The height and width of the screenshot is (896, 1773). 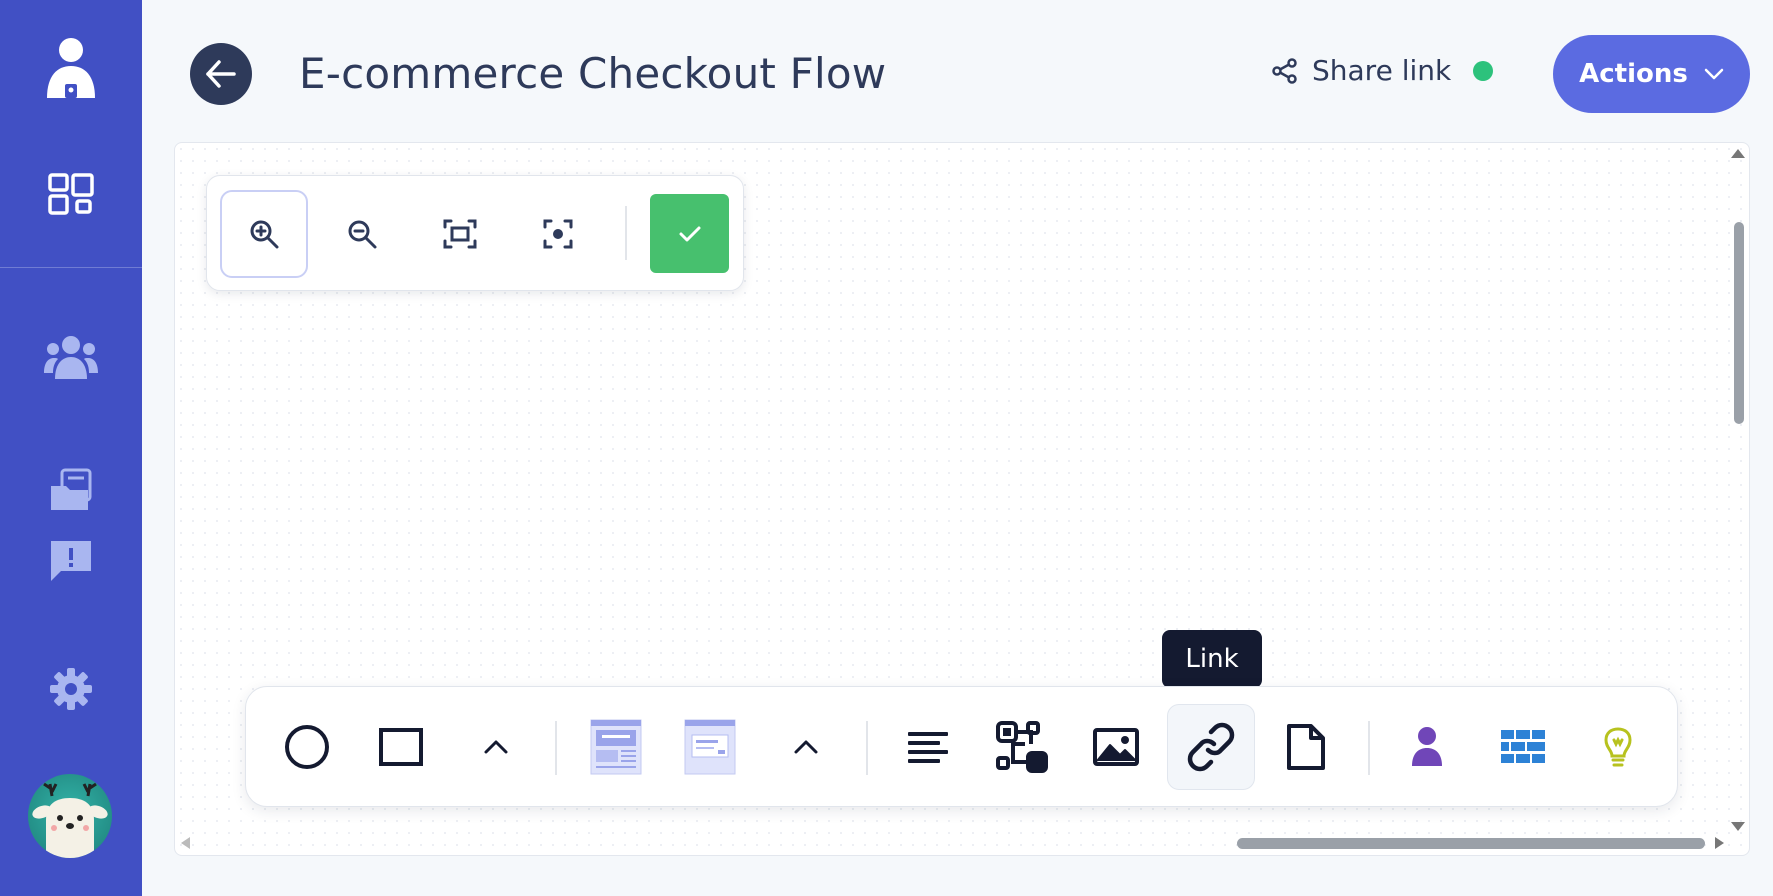 I want to click on scroll-up-arrow, so click(x=1738, y=153).